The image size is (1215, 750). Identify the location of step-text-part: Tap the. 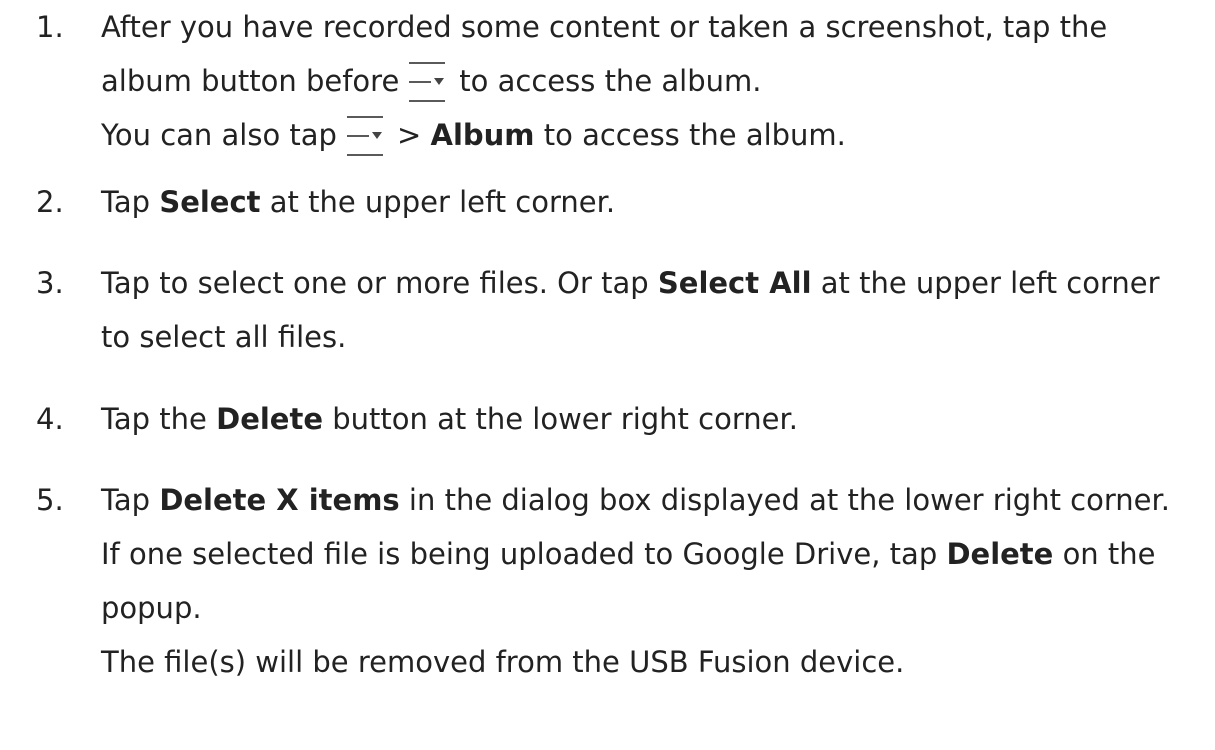
(154, 419).